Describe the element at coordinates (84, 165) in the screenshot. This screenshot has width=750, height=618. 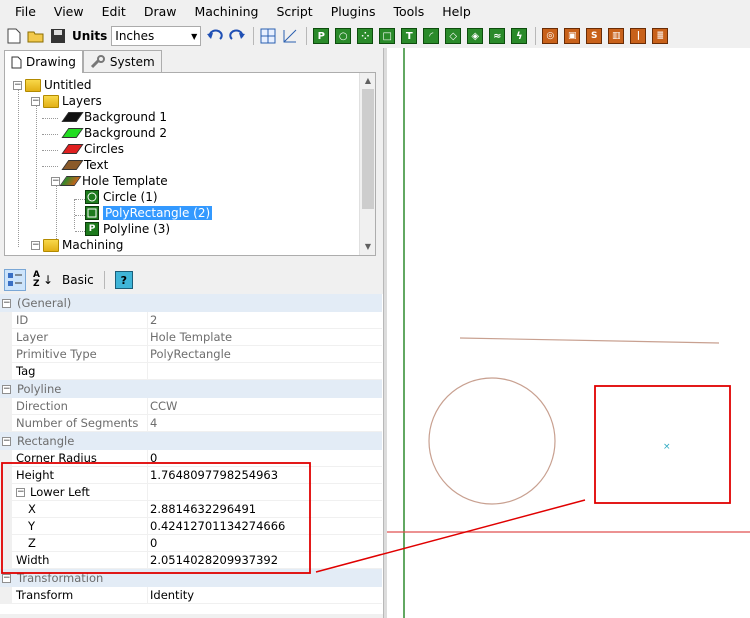
I see `tree-layer-text: Text` at that location.